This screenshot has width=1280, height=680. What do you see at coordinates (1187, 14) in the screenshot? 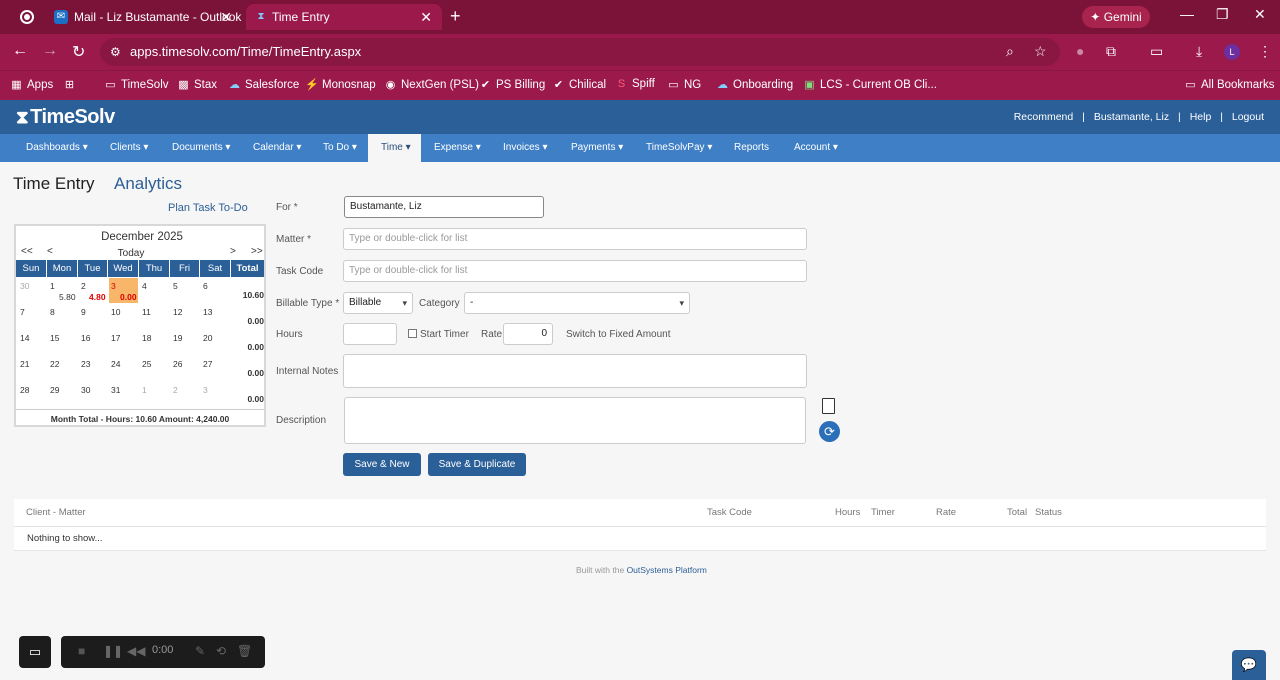
I see `minimize-icon: —` at bounding box center [1187, 14].